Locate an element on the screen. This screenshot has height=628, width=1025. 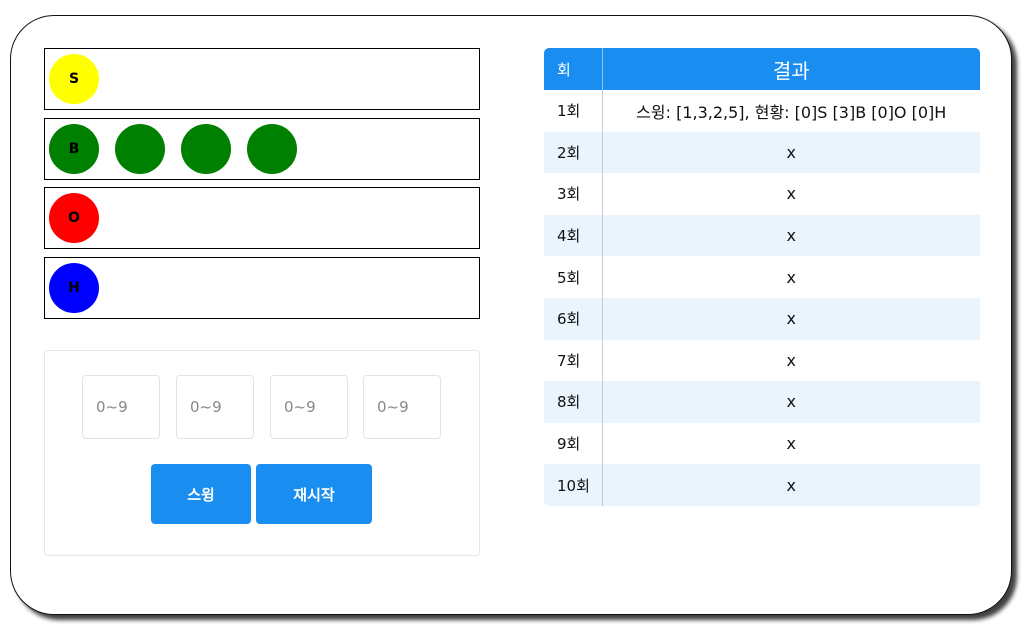
round-cell: 2회 is located at coordinates (573, 152).